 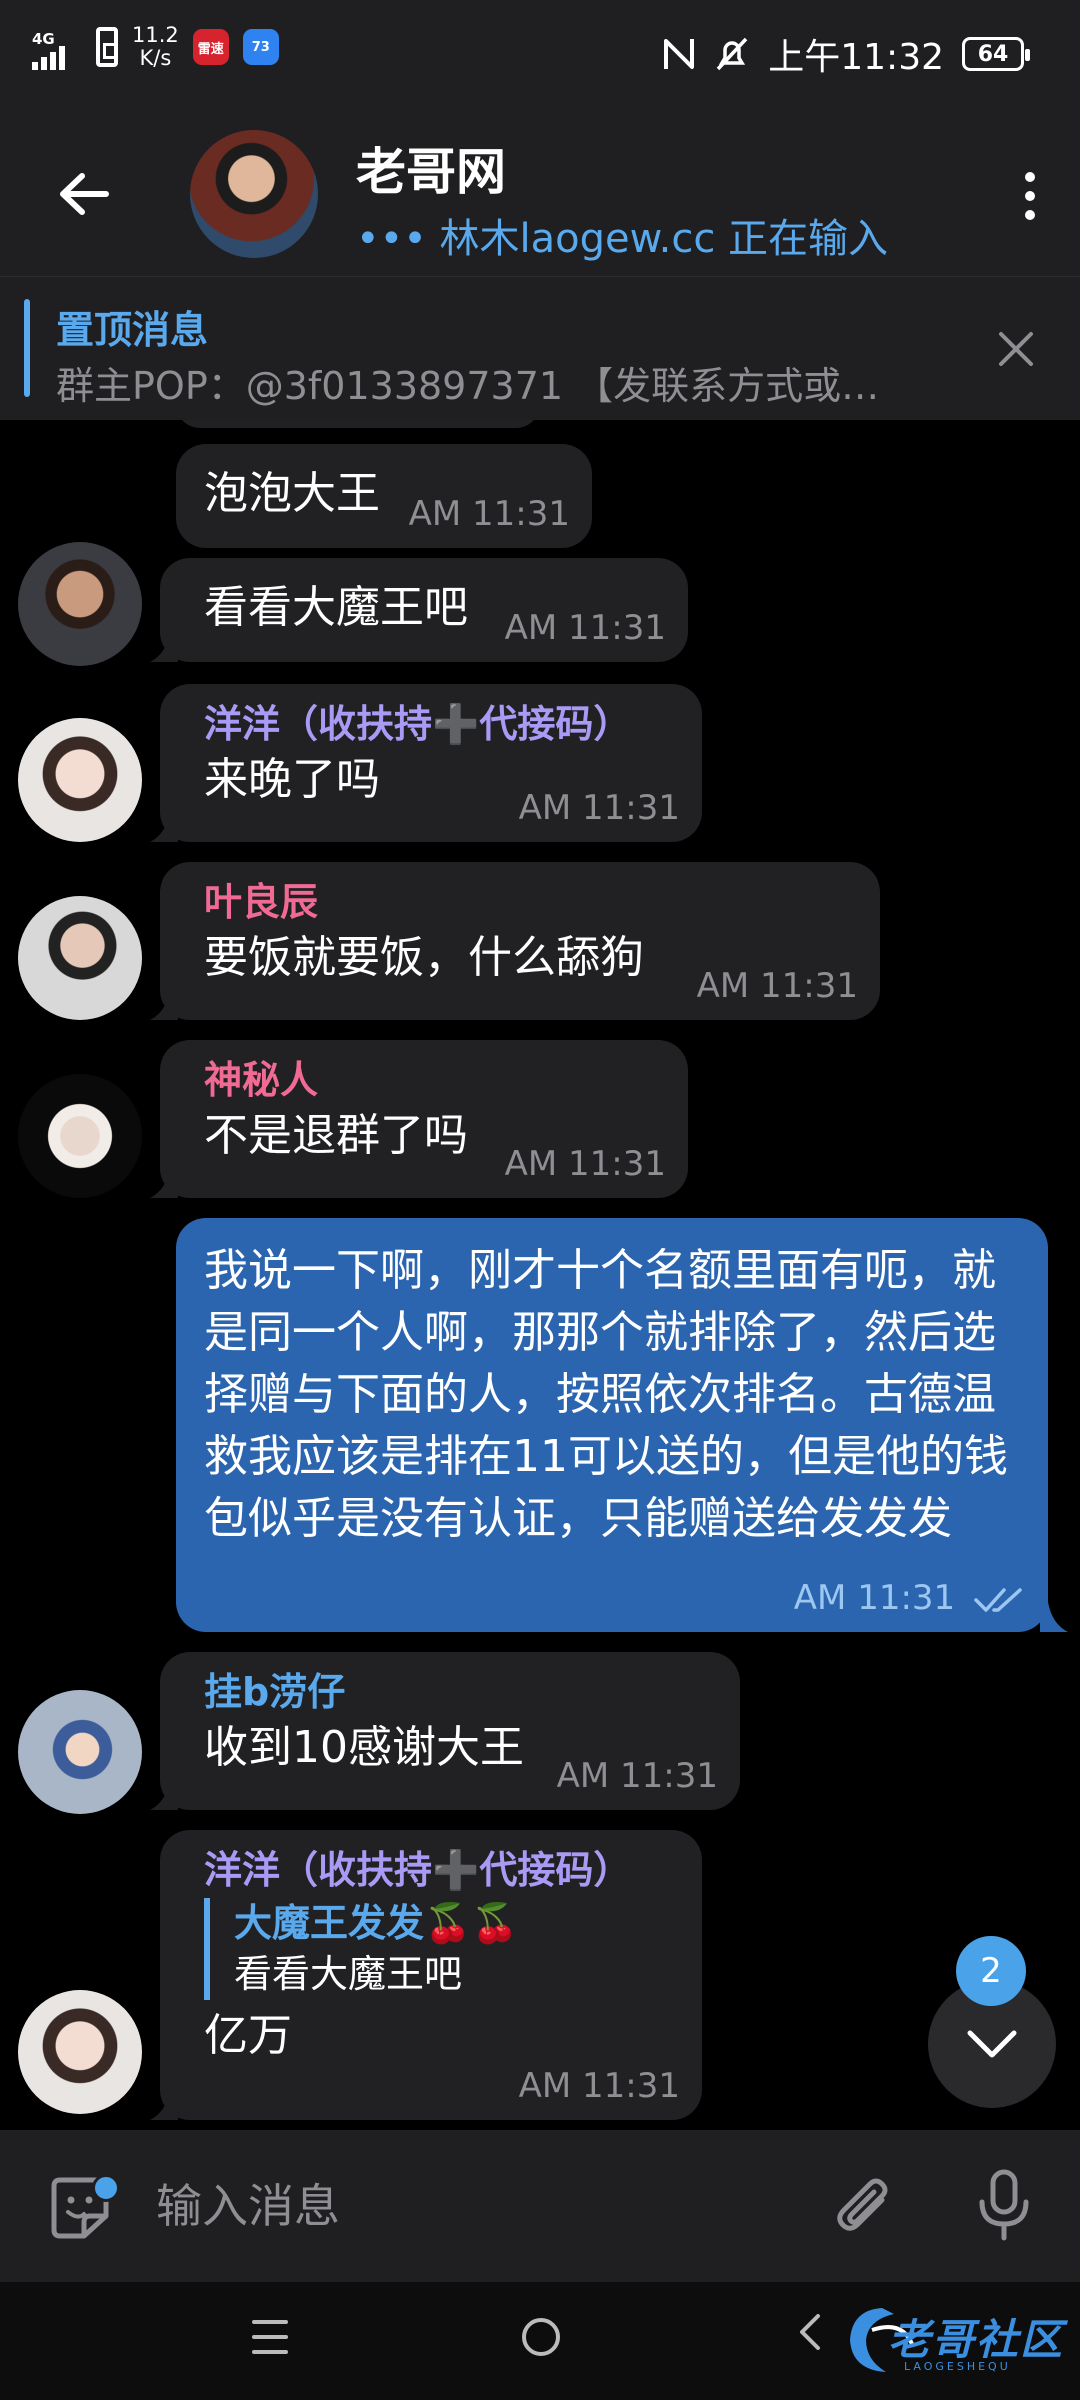 I want to click on sender-name: 神秘人, so click(x=432, y=1080).